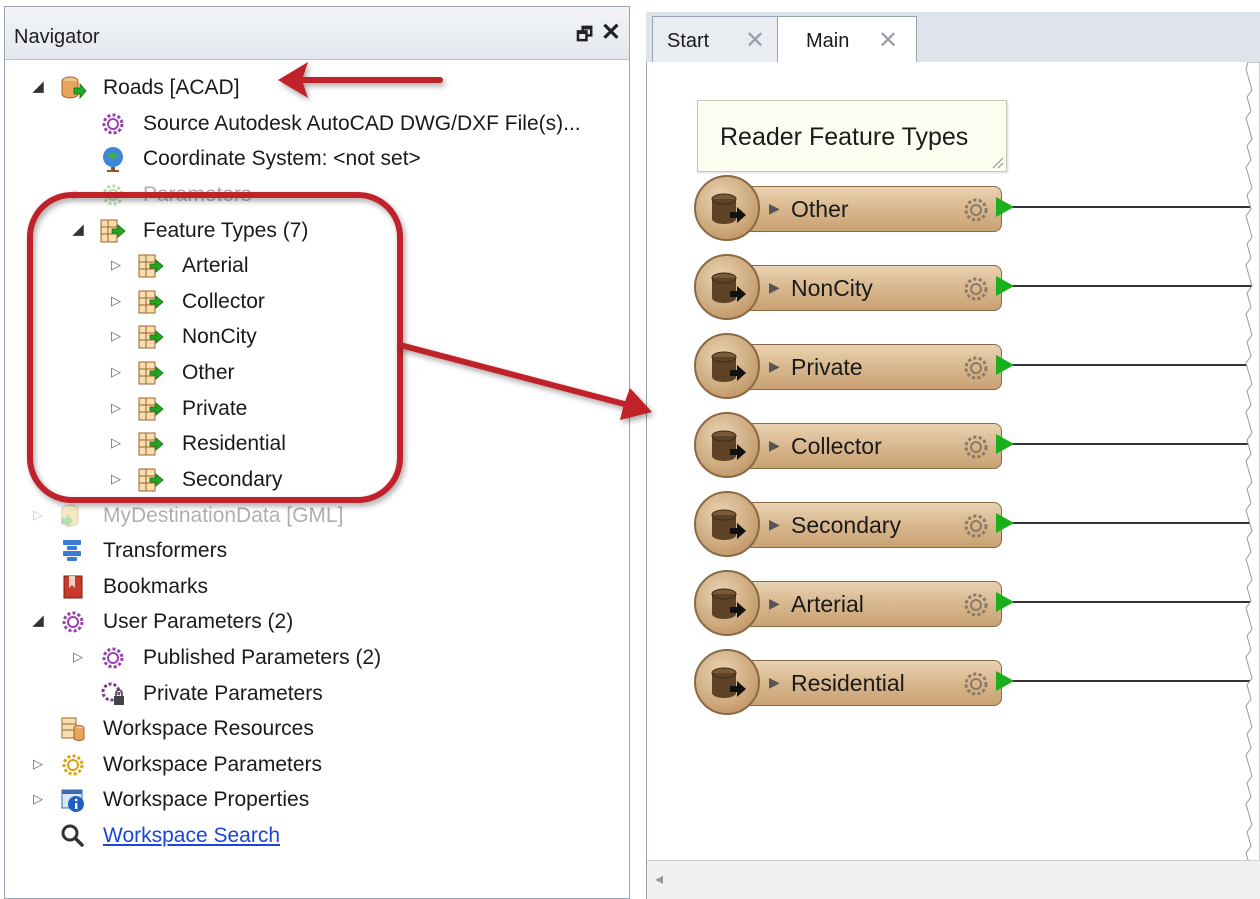  Describe the element at coordinates (836, 446) in the screenshot. I see `feature-type-name: Collector` at that location.